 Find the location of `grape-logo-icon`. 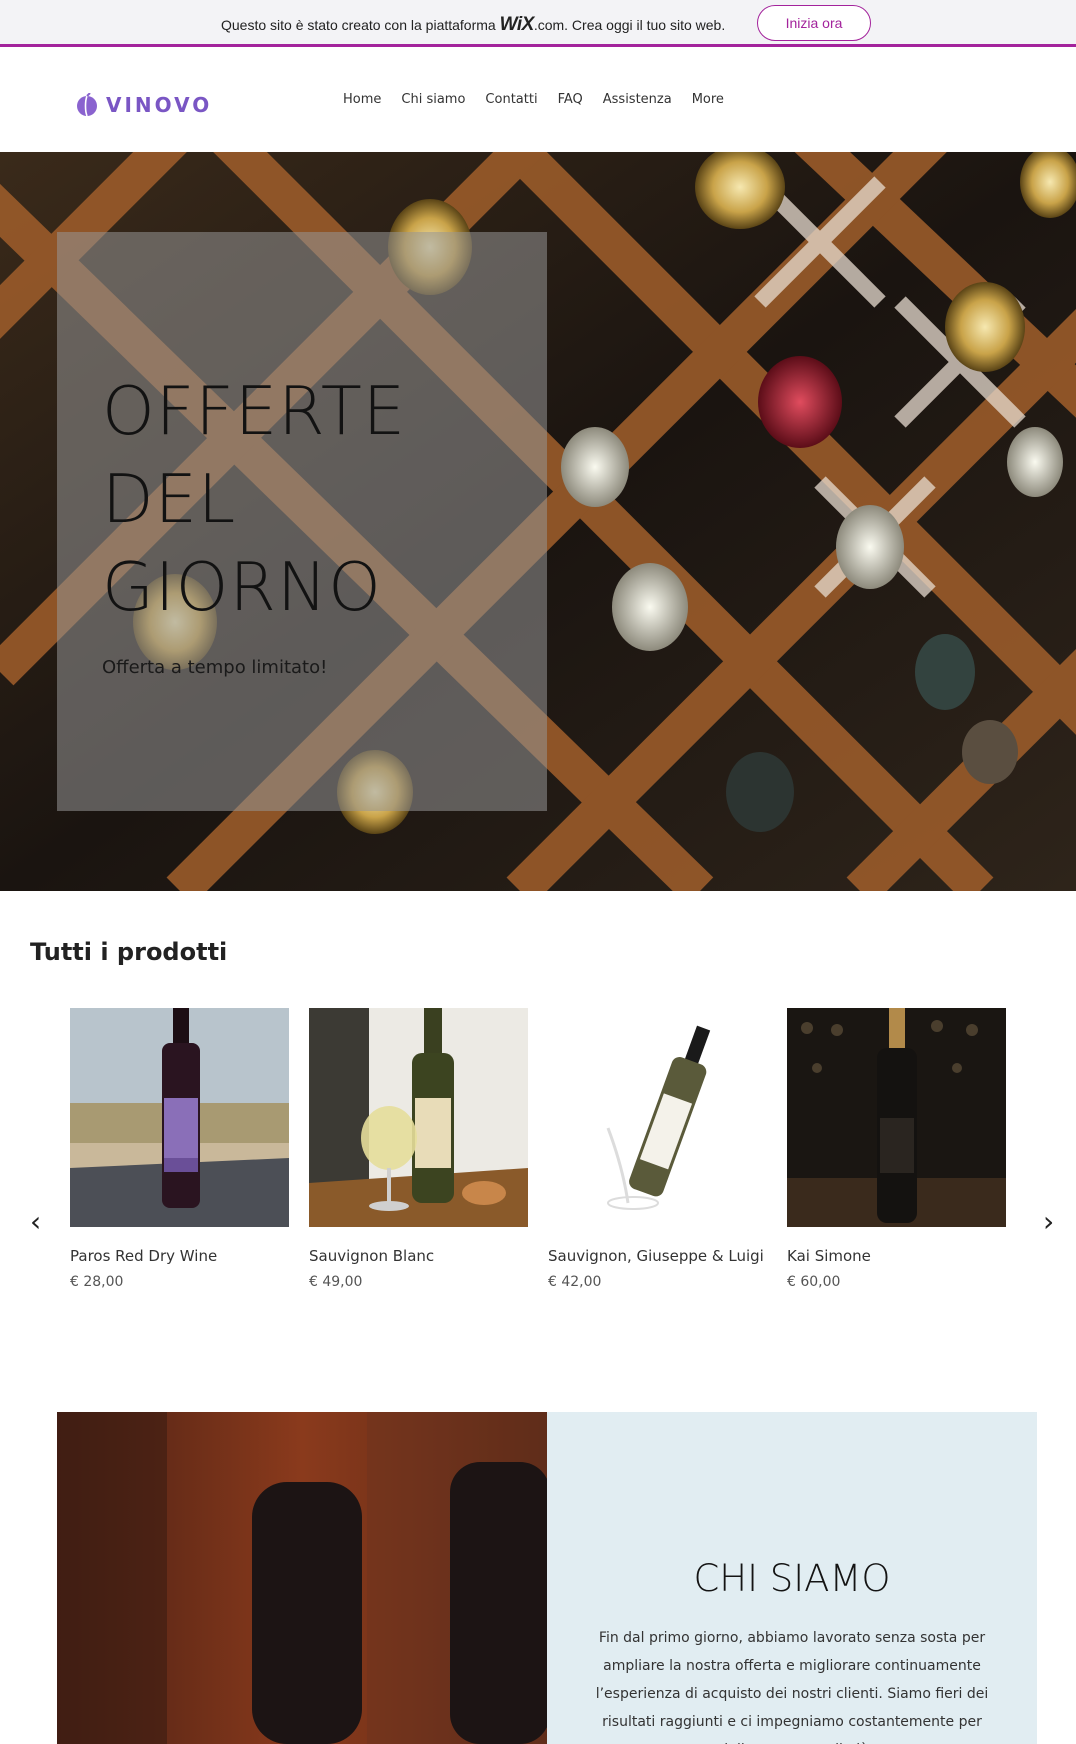

grape-logo-icon is located at coordinates (87, 105).